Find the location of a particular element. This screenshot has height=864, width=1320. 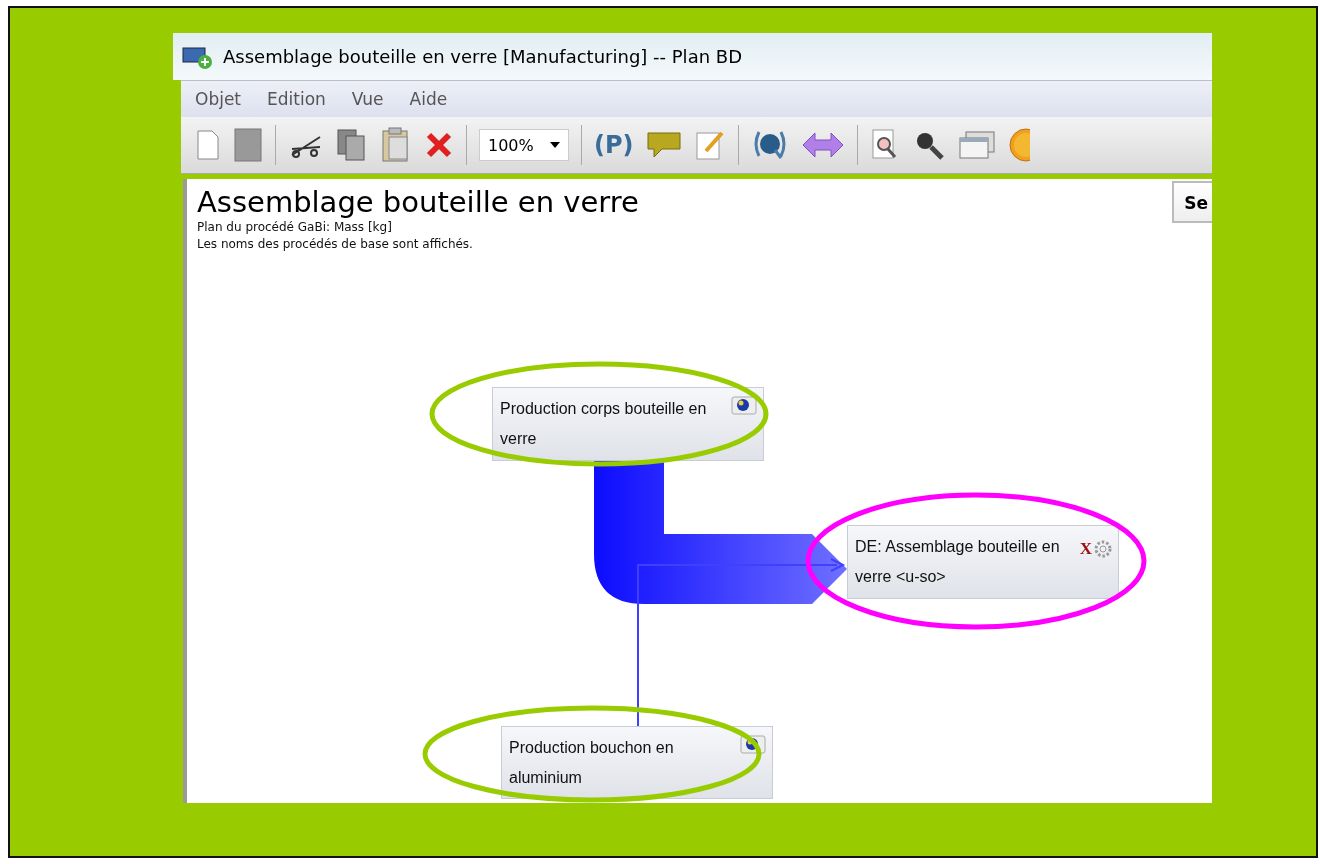

help-icon is located at coordinates (1018, 145).